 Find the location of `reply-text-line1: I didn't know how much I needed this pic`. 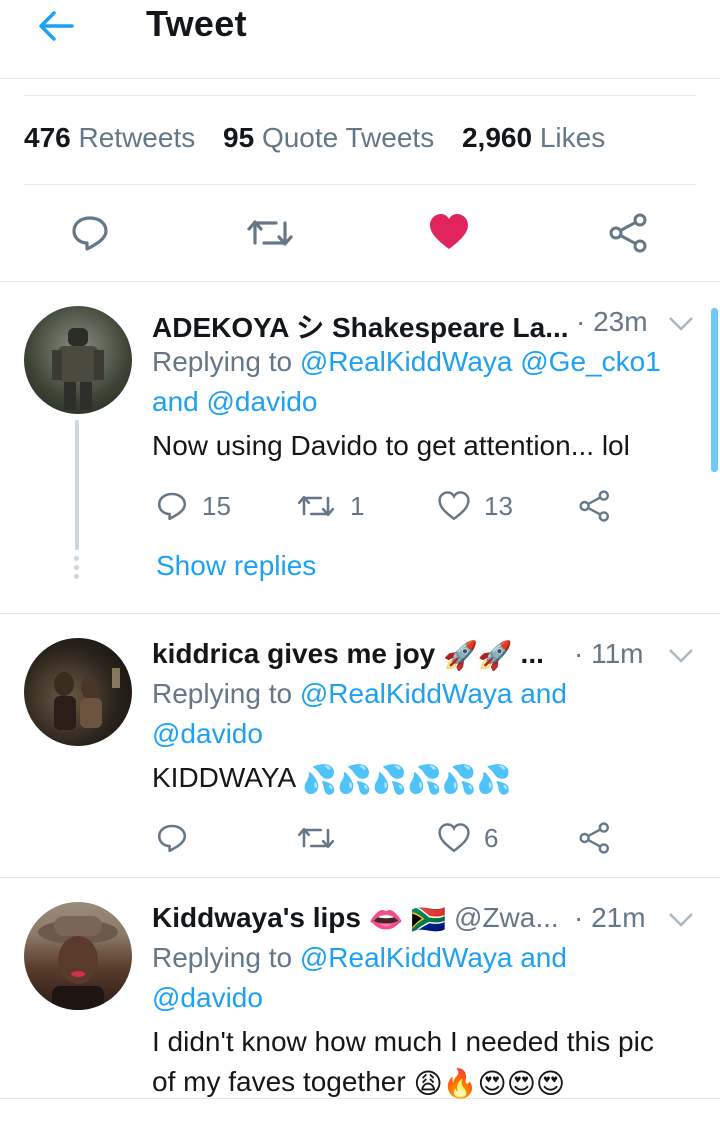

reply-text-line1: I didn't know how much I needed this pic is located at coordinates (403, 1041).